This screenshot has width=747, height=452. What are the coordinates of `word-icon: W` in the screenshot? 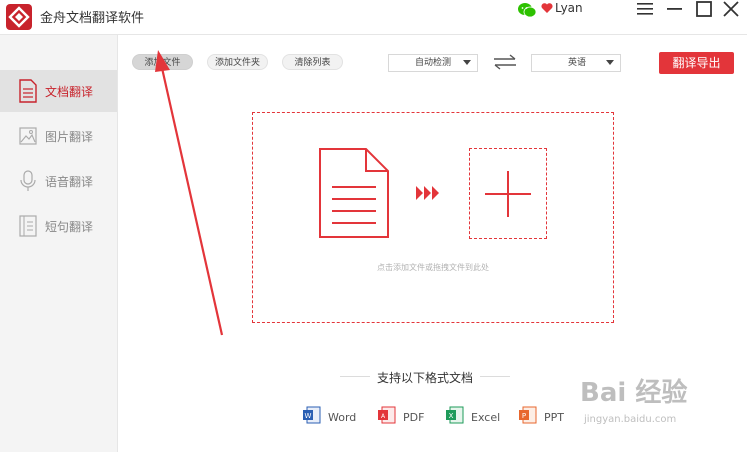 It's located at (312, 415).